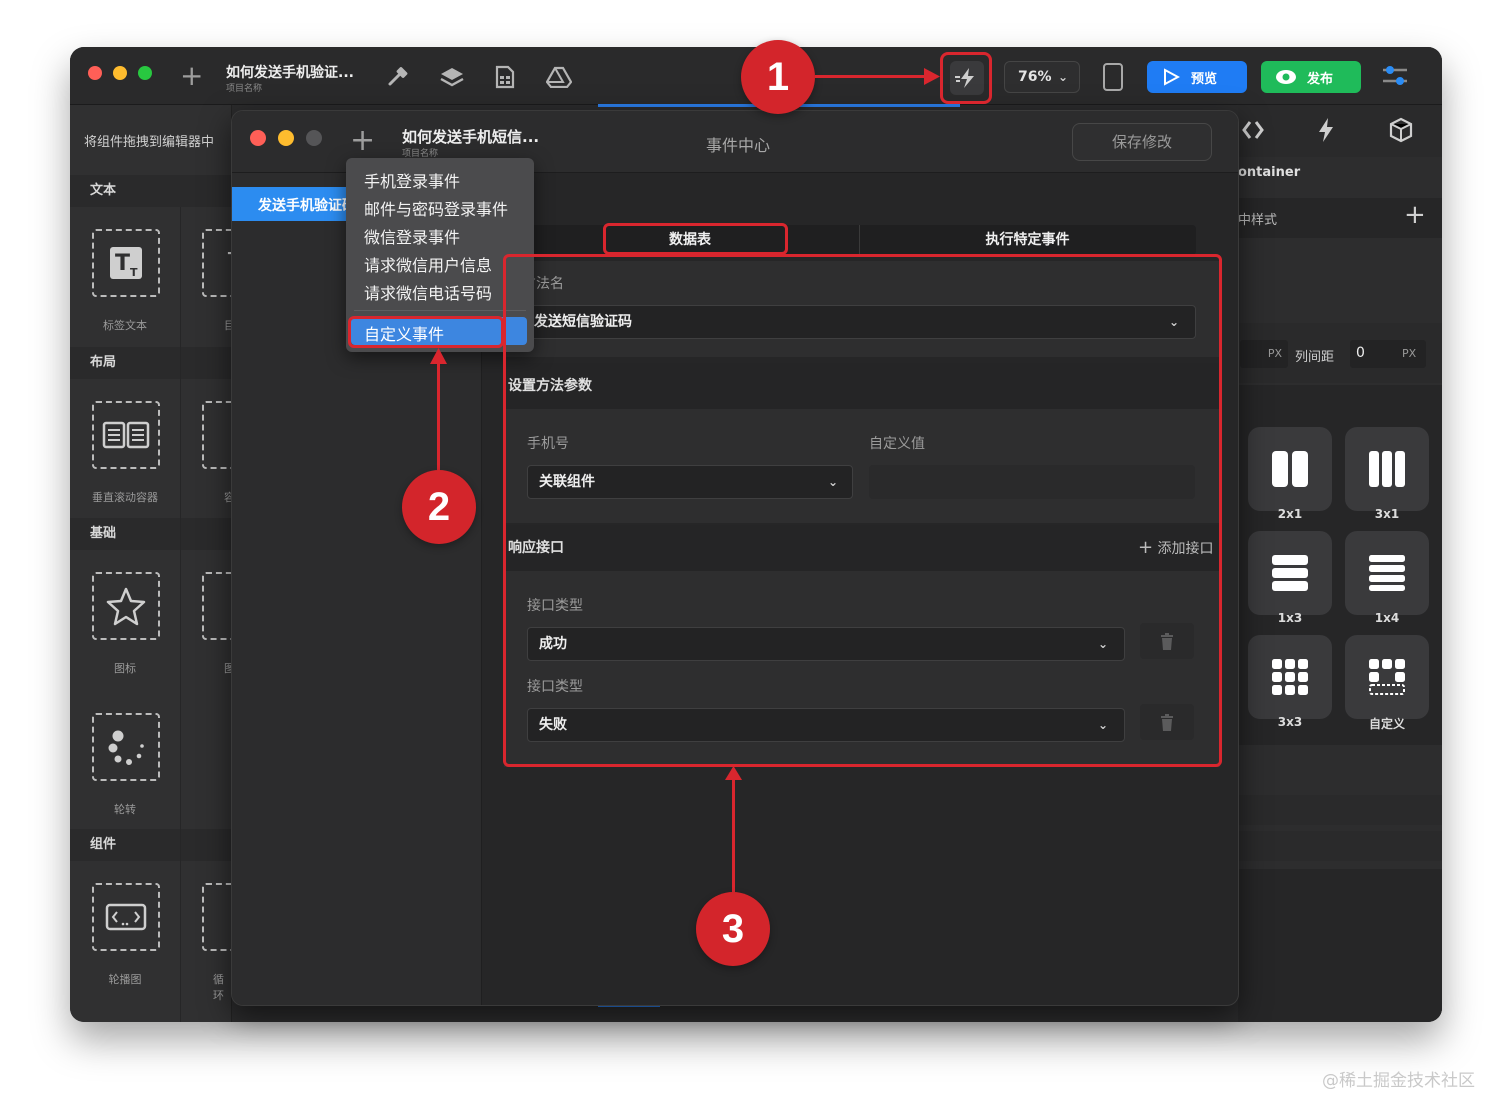 This screenshot has height=1116, width=1512. I want to click on layout-label: 3x3, so click(1290, 722).